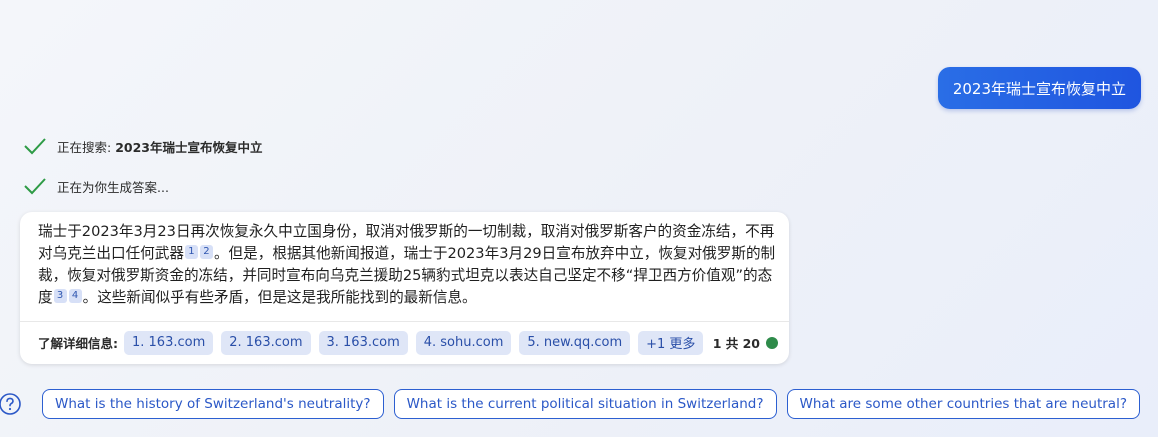  Describe the element at coordinates (84, 147) in the screenshot. I see `status-searching-label: 正在搜索:` at that location.